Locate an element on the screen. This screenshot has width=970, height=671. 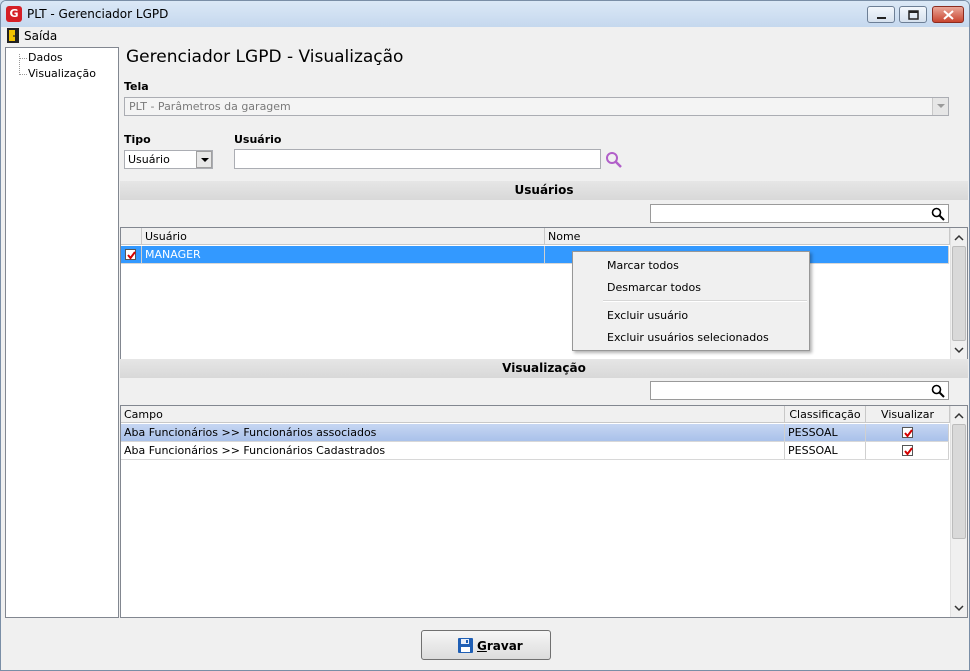
column-header-nome: Nome is located at coordinates (747, 236).